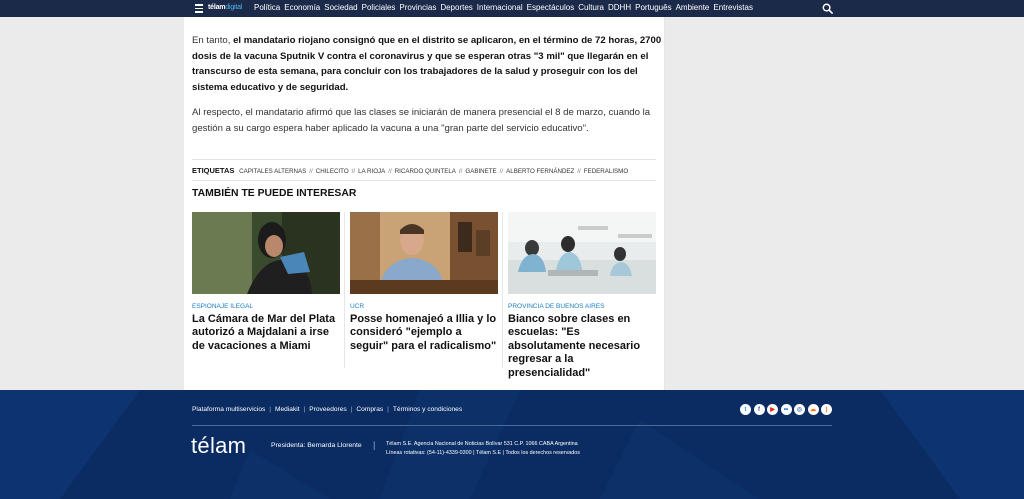  I want to click on tags-label: ETIQUETAS, so click(213, 170).